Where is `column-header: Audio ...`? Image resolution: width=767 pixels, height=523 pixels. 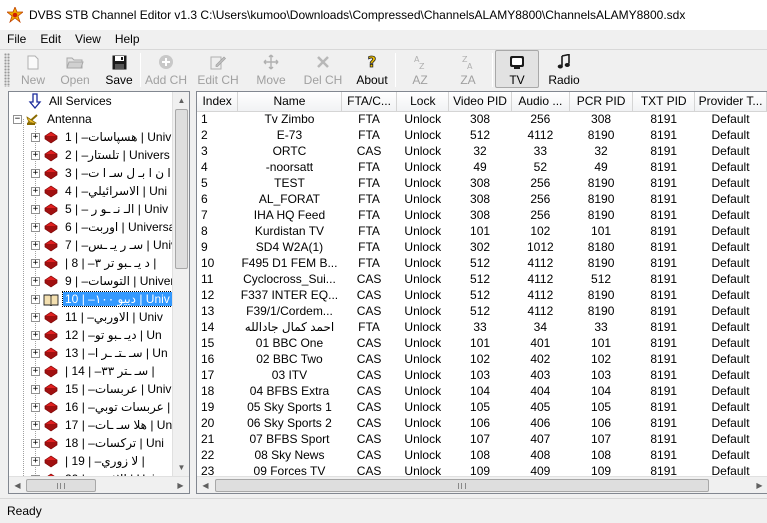 column-header: Audio ... is located at coordinates (540, 102).